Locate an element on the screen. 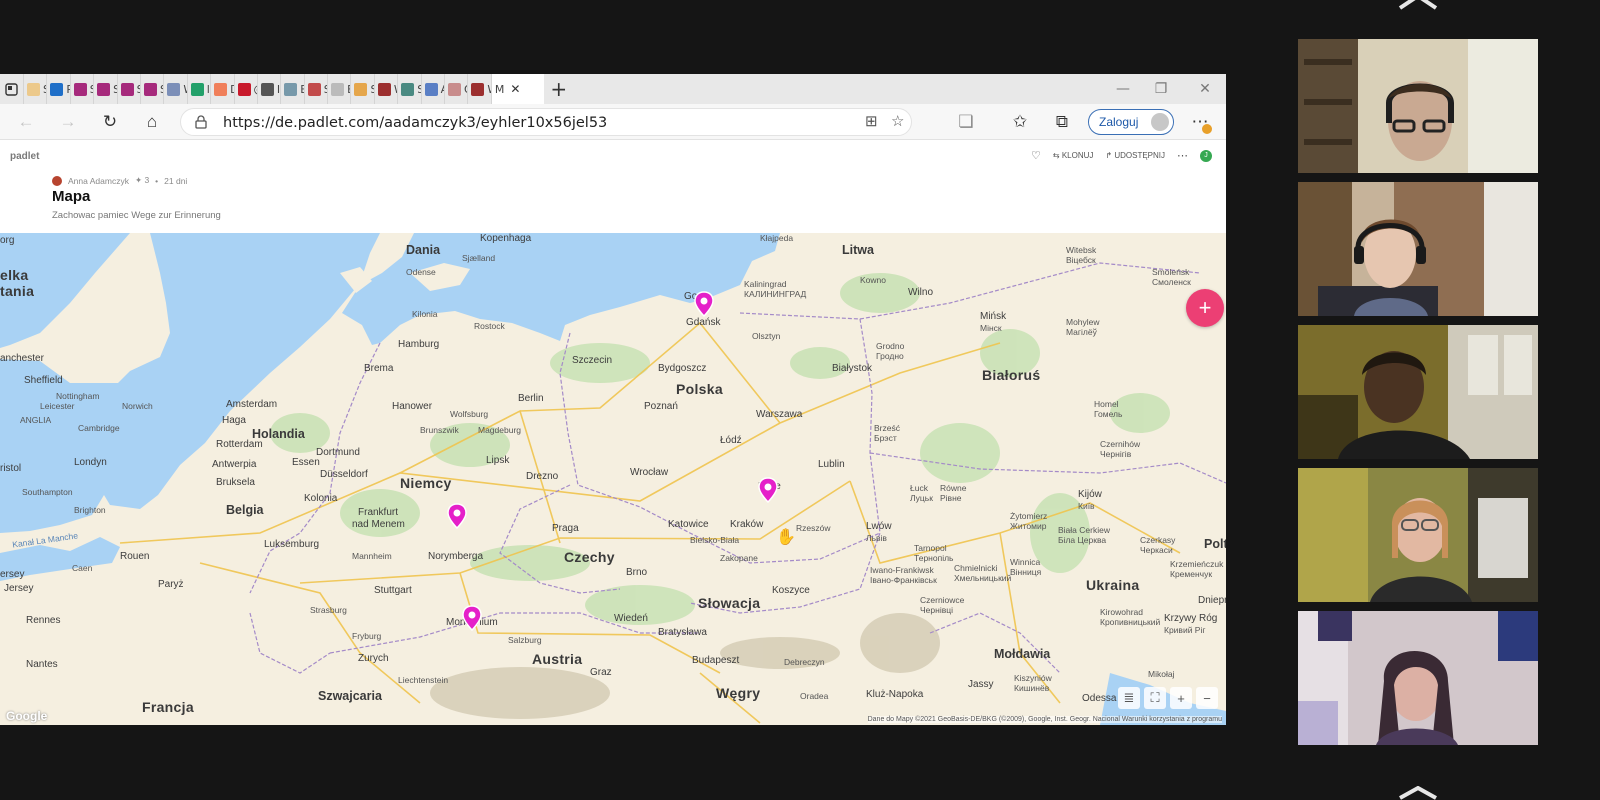 The width and height of the screenshot is (1600, 800). map-label-berlin: Berlin is located at coordinates (531, 398).